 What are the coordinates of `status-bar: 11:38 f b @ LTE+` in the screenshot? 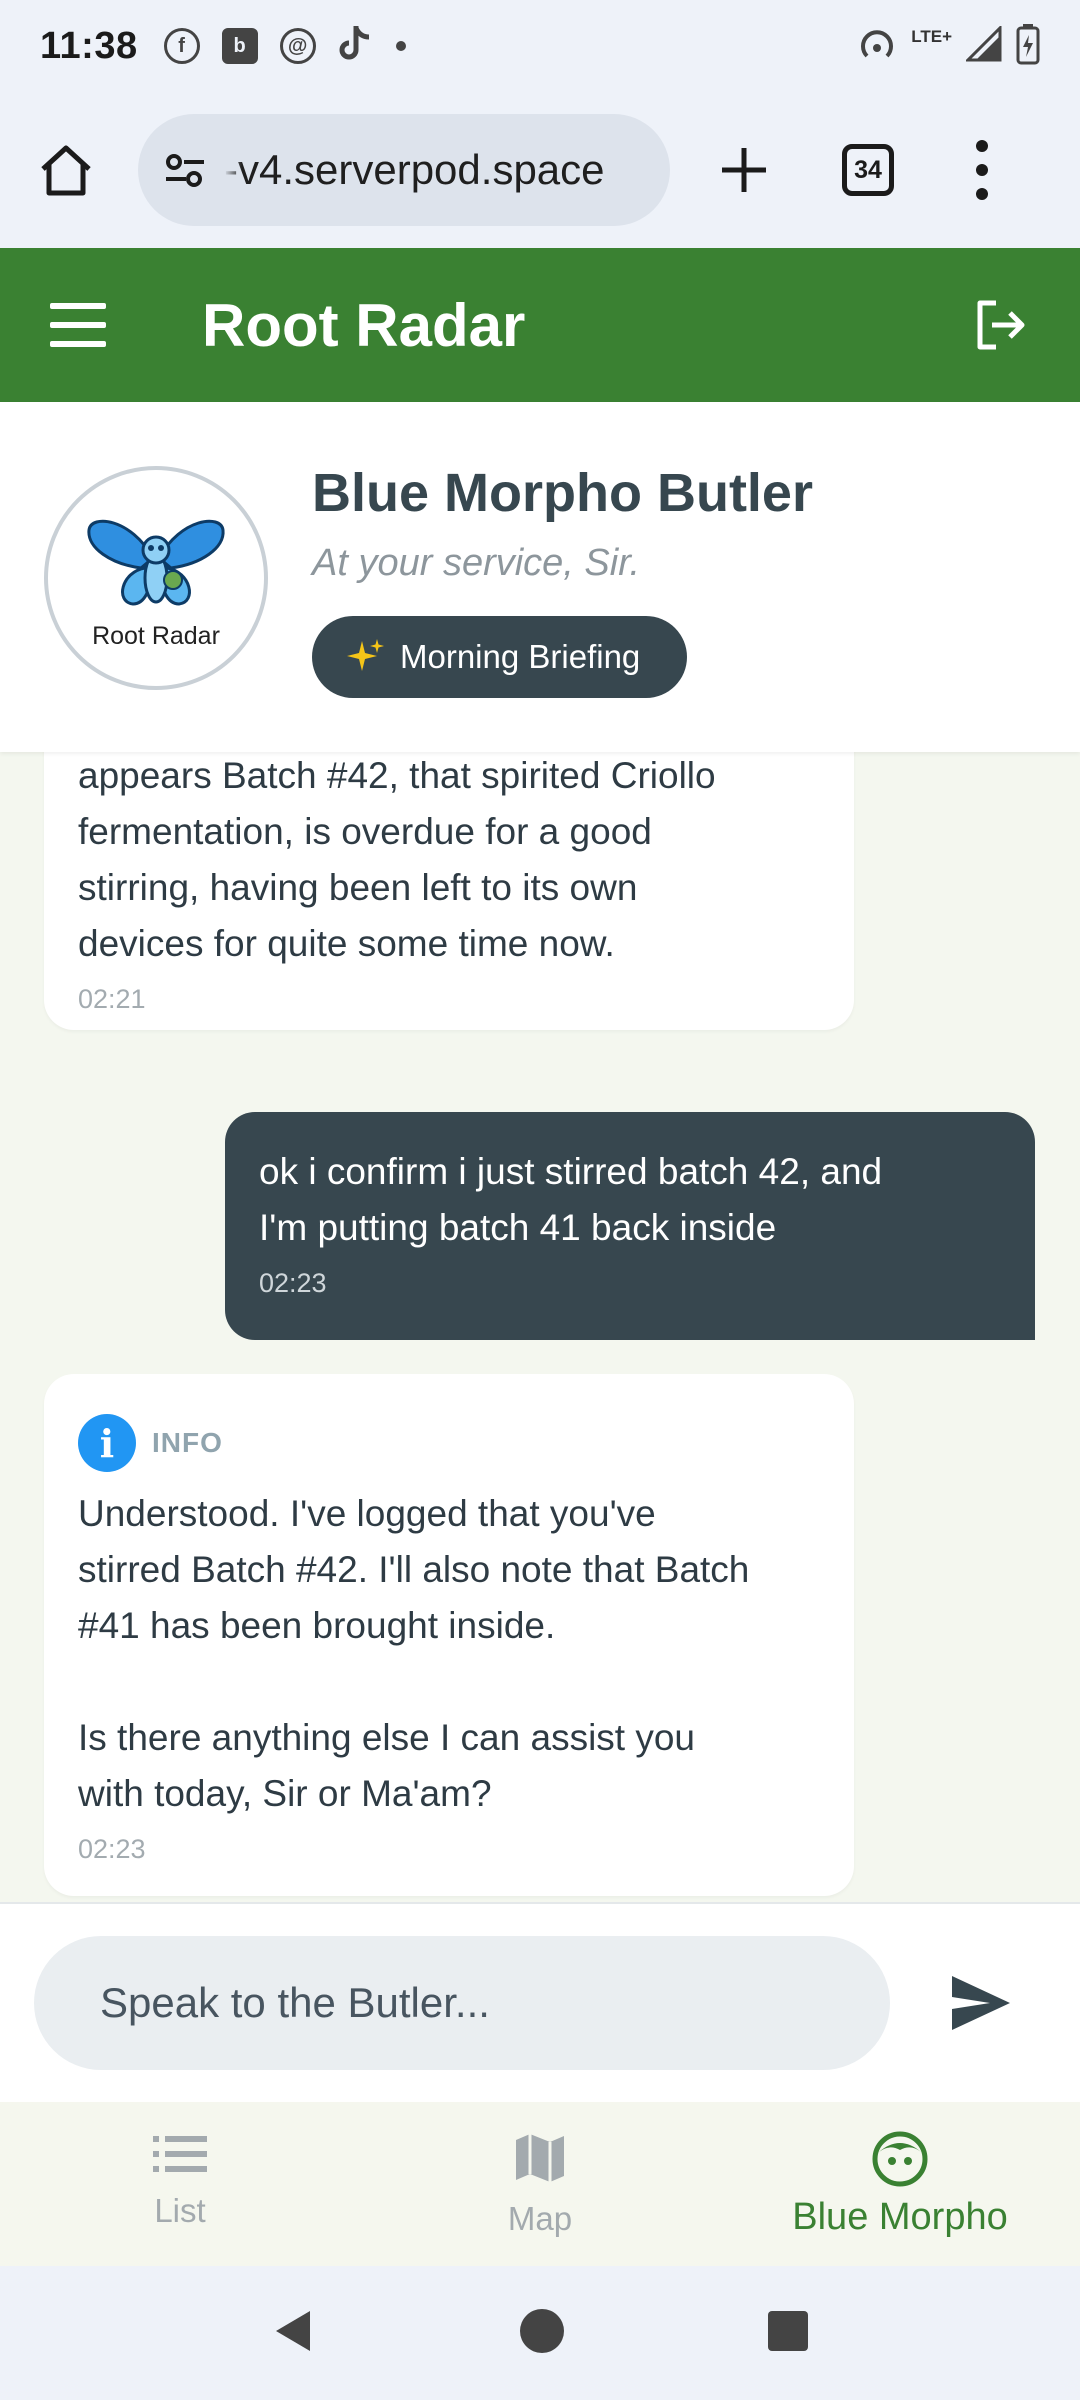 It's located at (540, 46).